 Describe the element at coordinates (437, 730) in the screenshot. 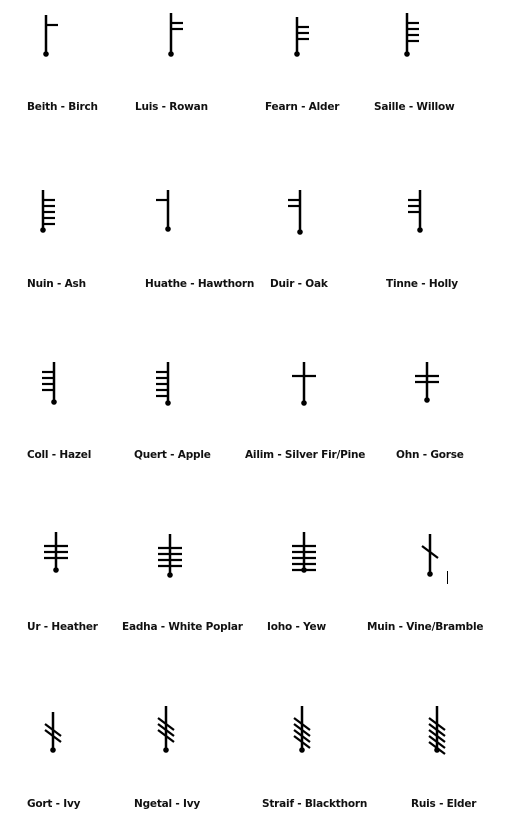

I see `ogham-glyph-ruis` at that location.